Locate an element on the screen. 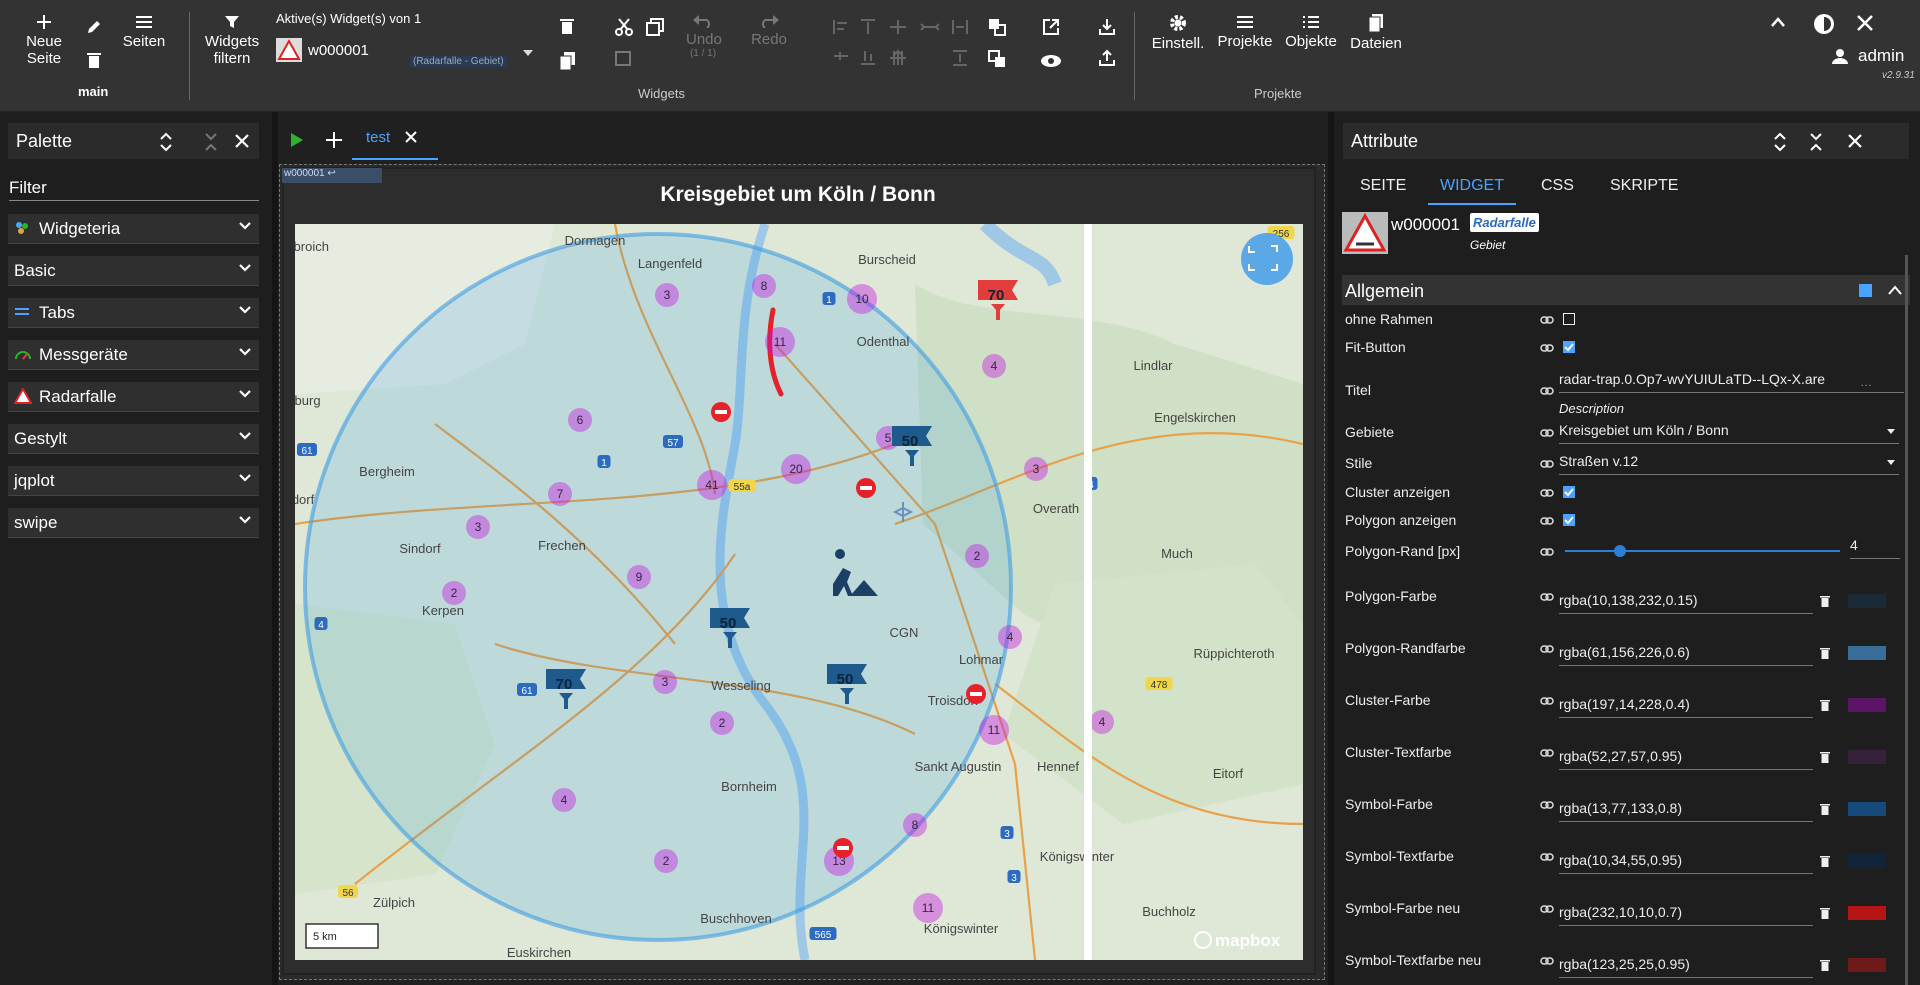 This screenshot has height=985, width=1920. tab-seite: SEITE is located at coordinates (1383, 186).